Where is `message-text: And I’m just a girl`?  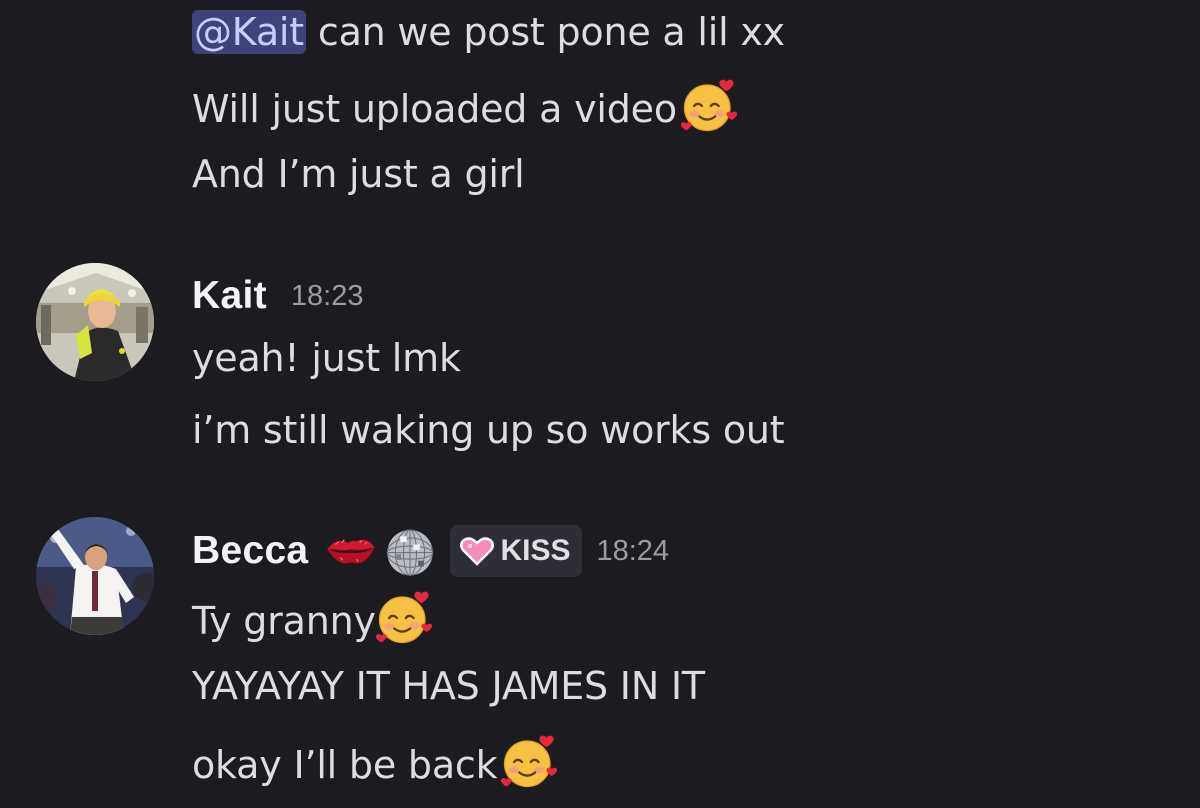
message-text: And I’m just a girl is located at coordinates (358, 174).